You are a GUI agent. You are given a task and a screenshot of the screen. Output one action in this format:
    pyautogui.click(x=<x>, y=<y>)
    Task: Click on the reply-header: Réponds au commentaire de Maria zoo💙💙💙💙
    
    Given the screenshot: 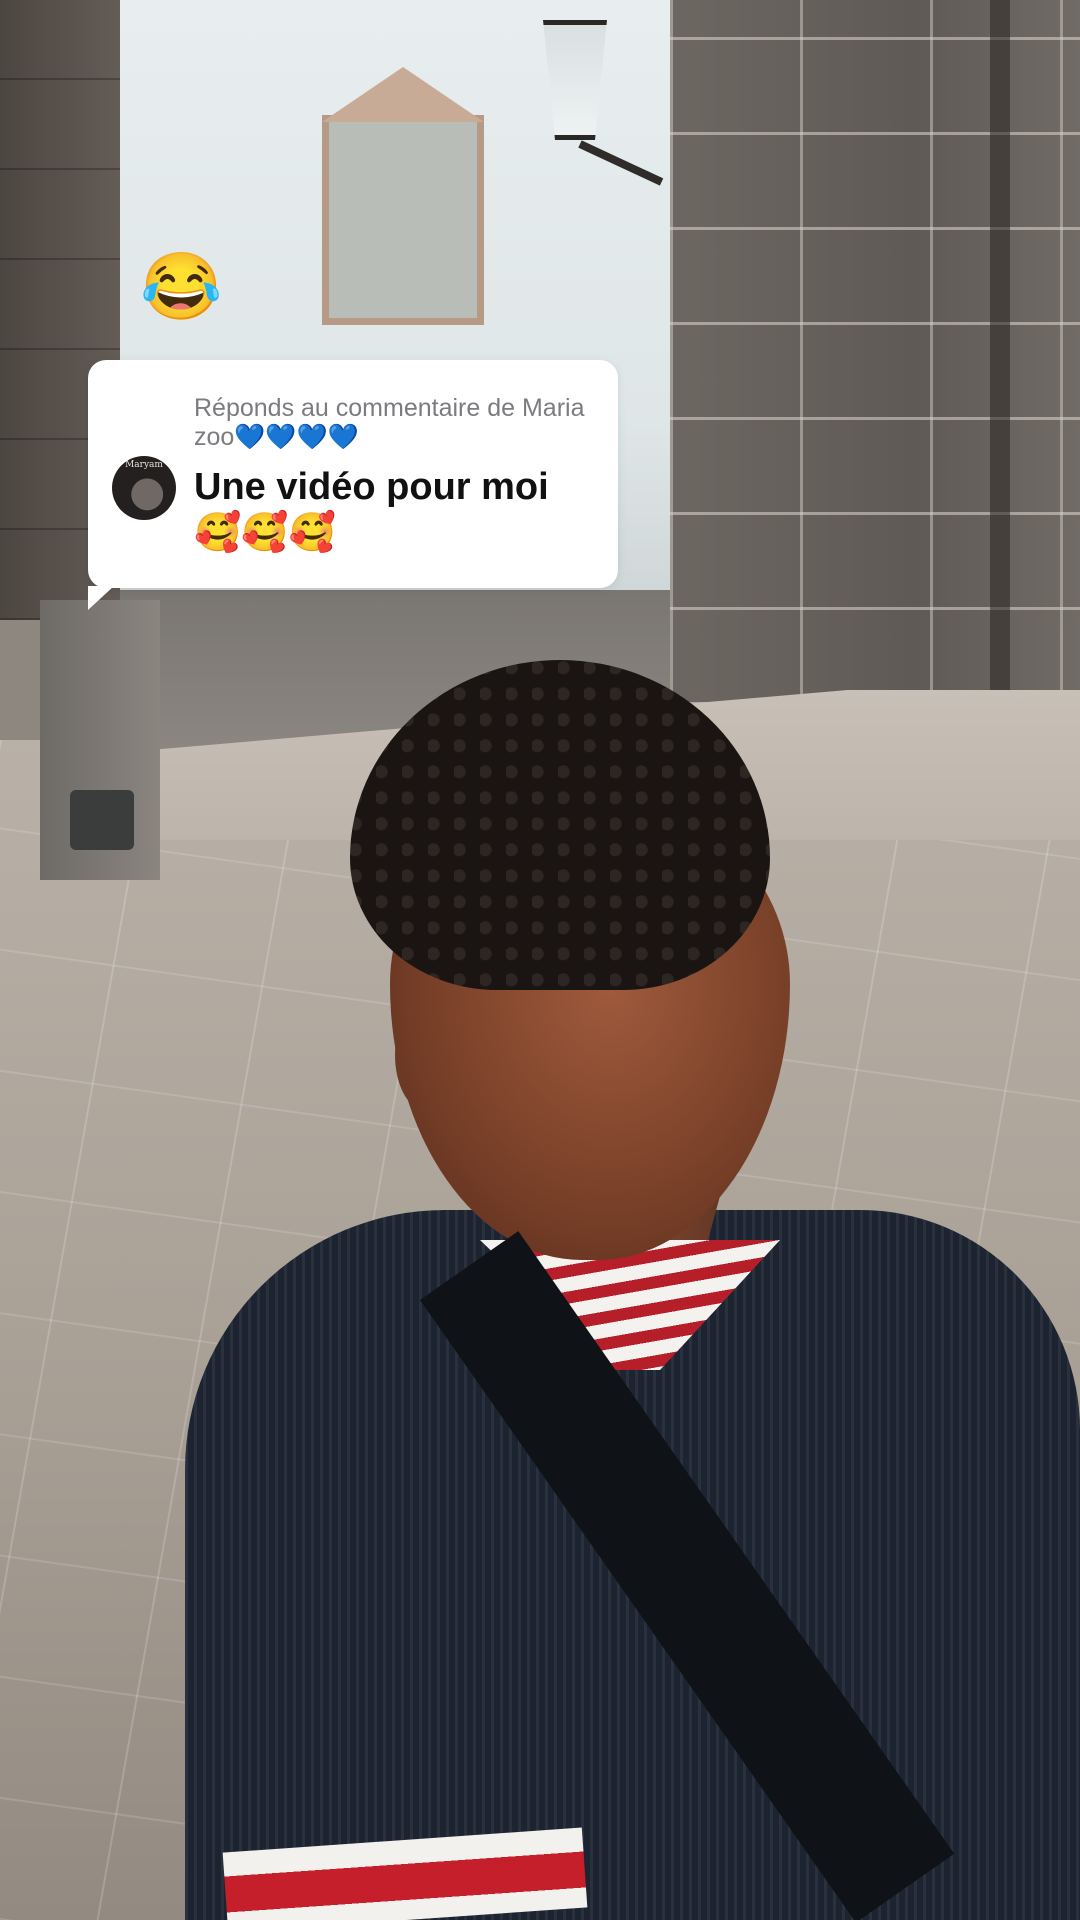 What is the action you would take?
    pyautogui.click(x=389, y=422)
    